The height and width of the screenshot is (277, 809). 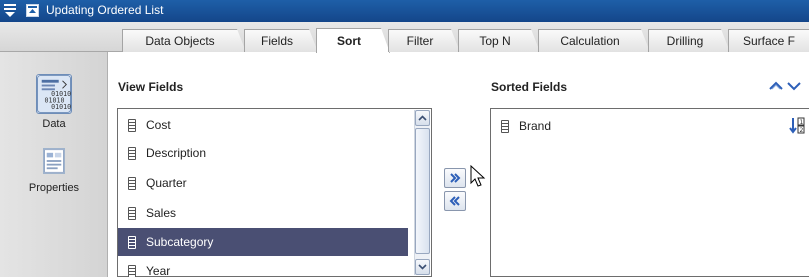 I want to click on list-item-label: Brand, so click(x=535, y=126).